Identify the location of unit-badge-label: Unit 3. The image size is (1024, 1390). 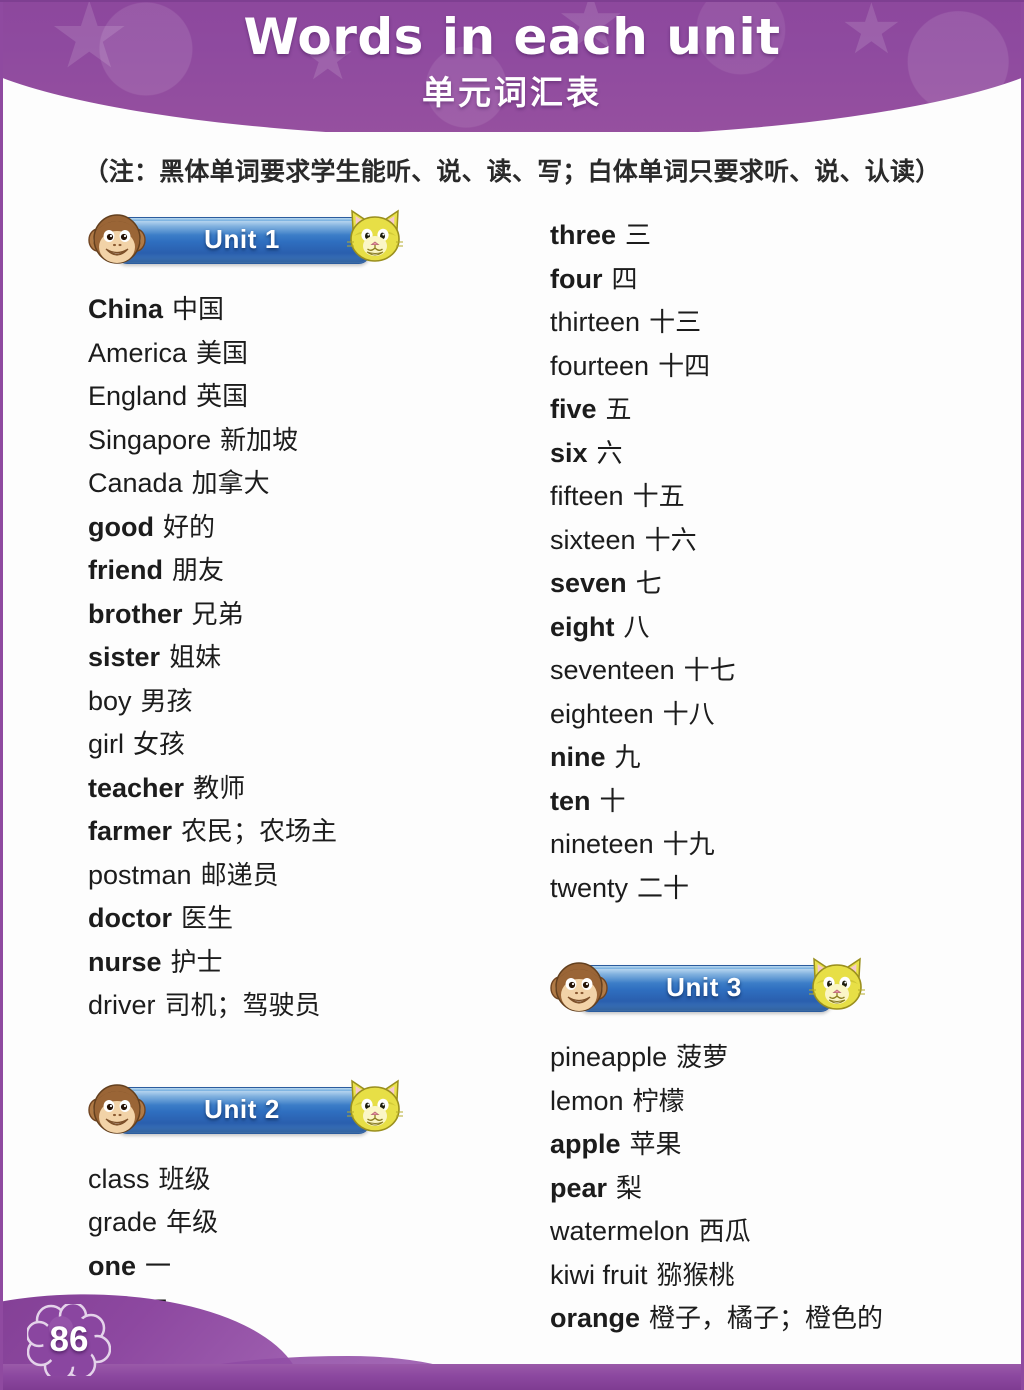
(704, 987).